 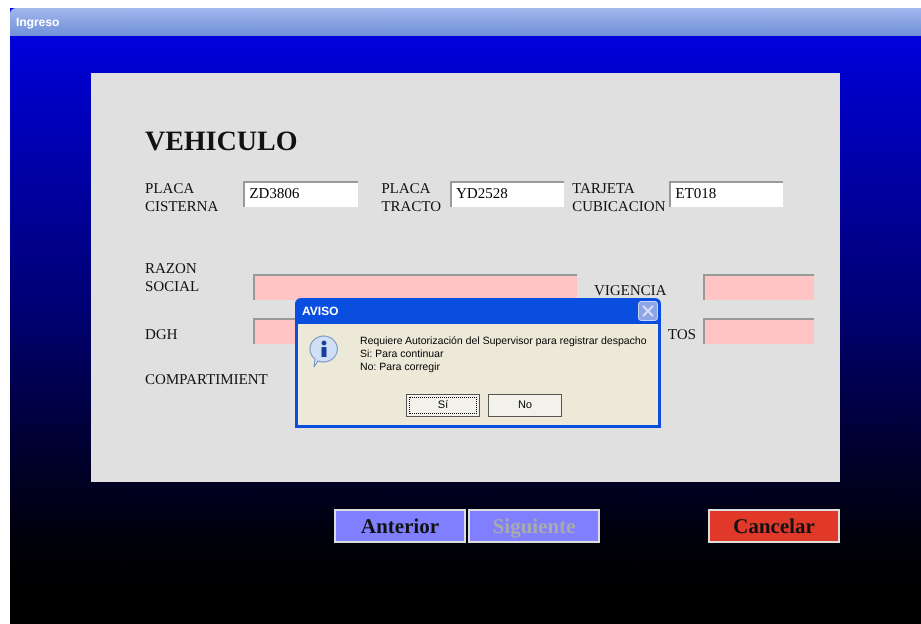 I want to click on message-text: No: Para corregir, so click(x=400, y=367).